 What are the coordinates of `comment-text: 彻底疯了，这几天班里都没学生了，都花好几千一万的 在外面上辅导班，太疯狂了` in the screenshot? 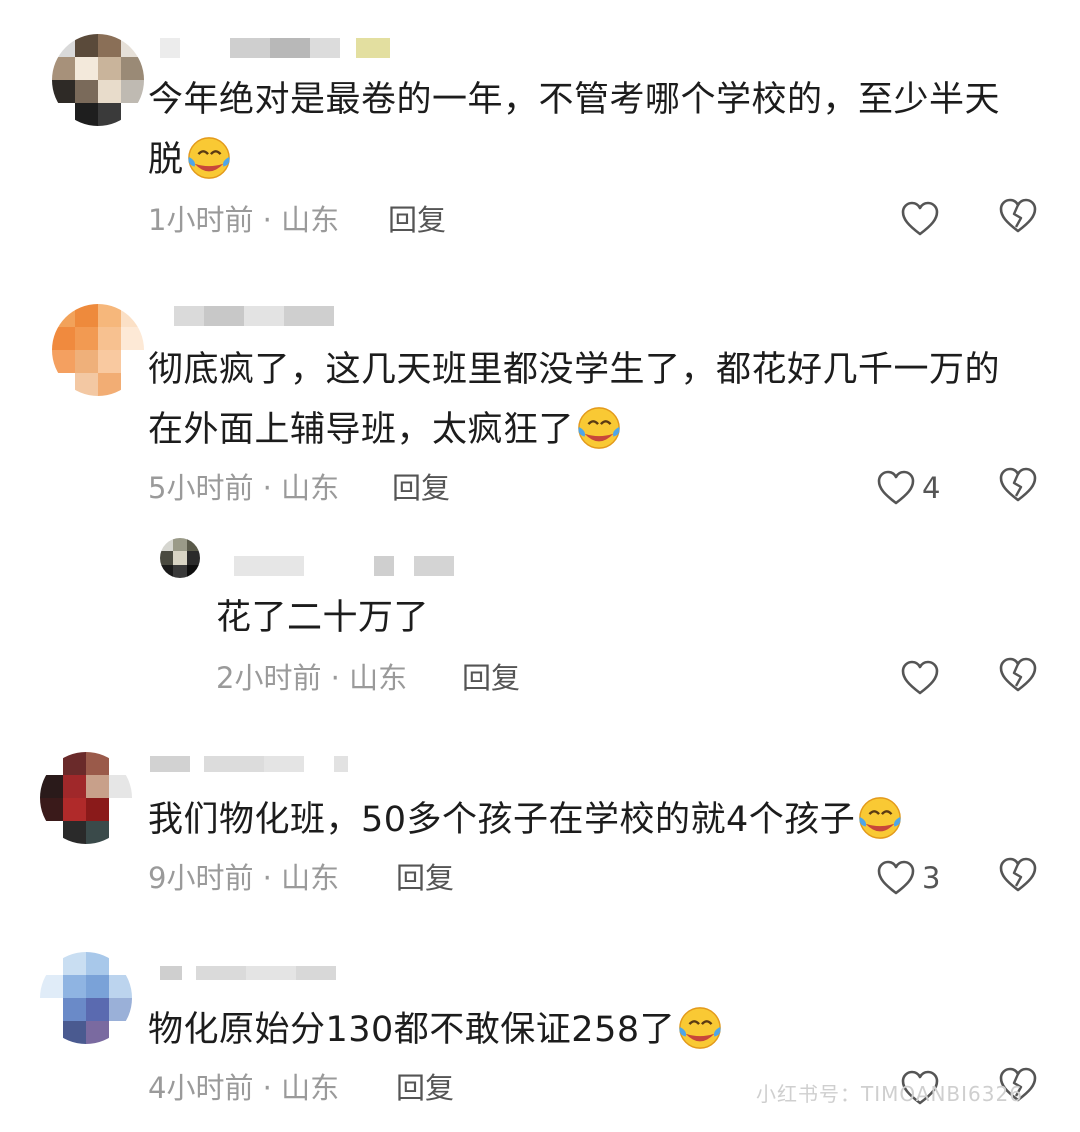 It's located at (574, 400).